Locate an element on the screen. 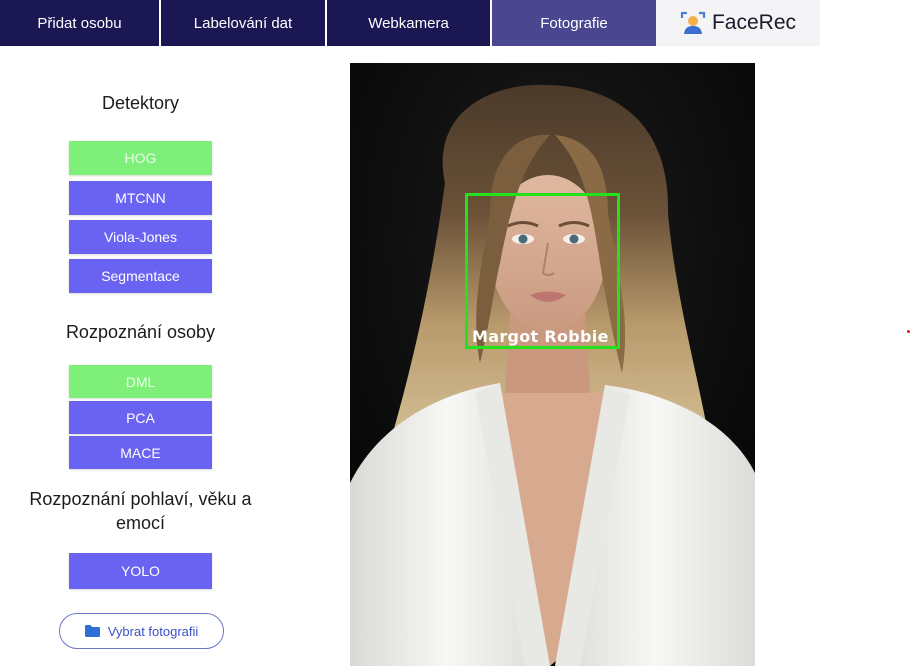 This screenshot has height=666, width=914. tab-pridat-osobu: Přidat osobu is located at coordinates (80, 23).